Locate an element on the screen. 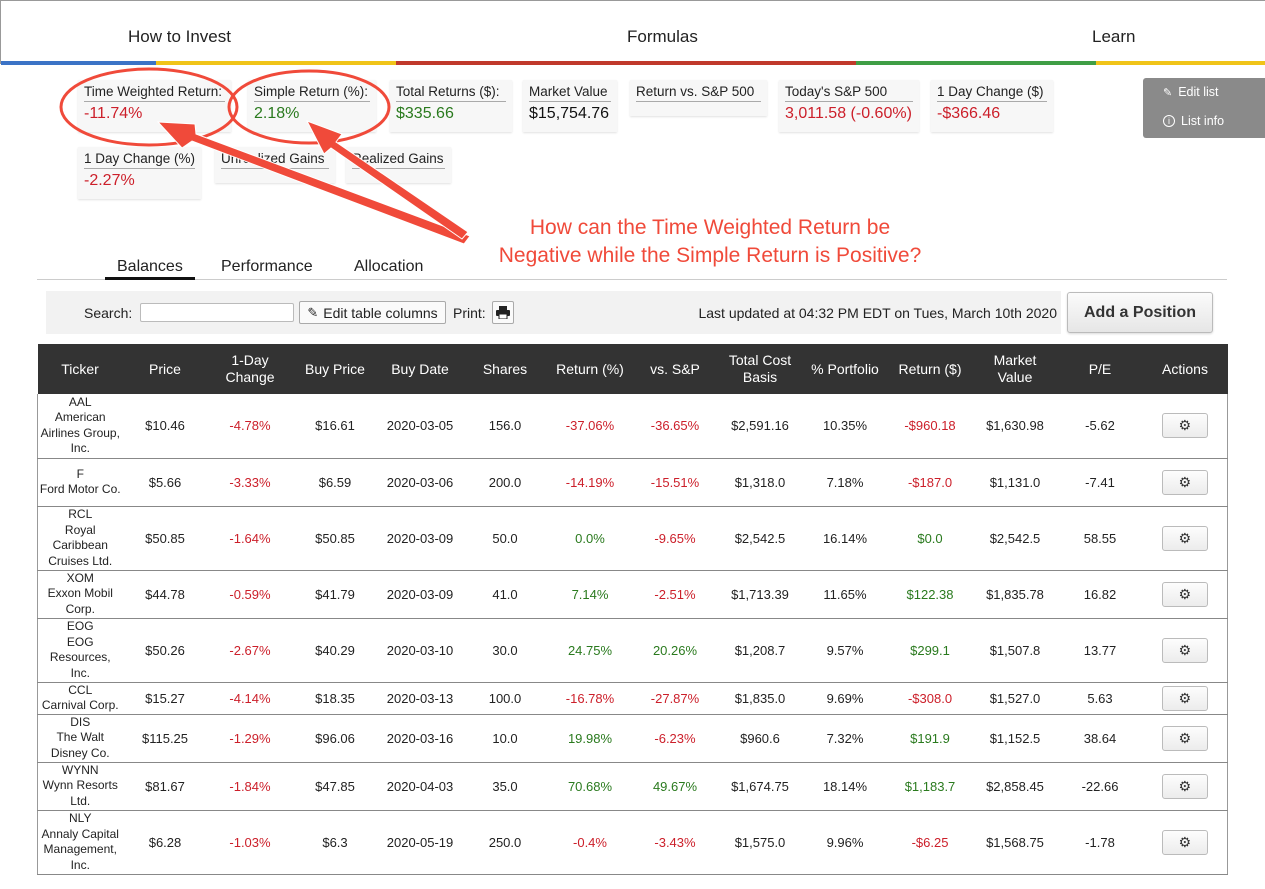  cell-ticker: WYNN Wynn Resorts Ltd. is located at coordinates (80, 786).